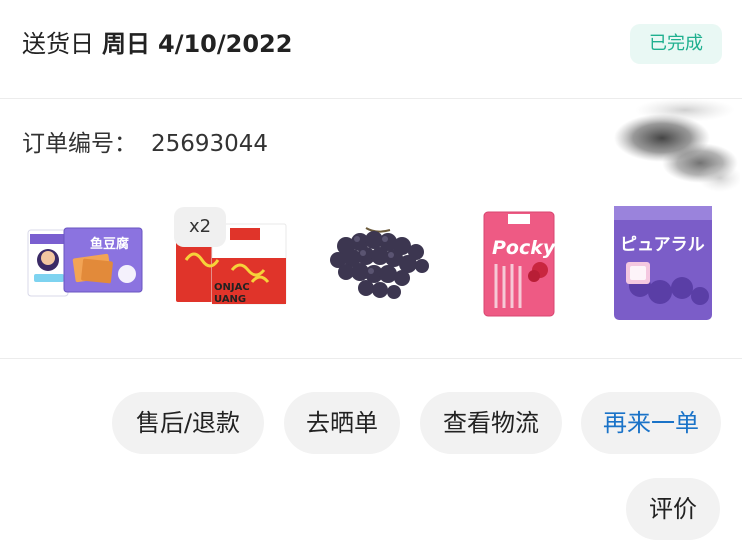 Image resolution: width=742 pixels, height=552 pixels. I want to click on konjac-line2: UANG, so click(230, 299).